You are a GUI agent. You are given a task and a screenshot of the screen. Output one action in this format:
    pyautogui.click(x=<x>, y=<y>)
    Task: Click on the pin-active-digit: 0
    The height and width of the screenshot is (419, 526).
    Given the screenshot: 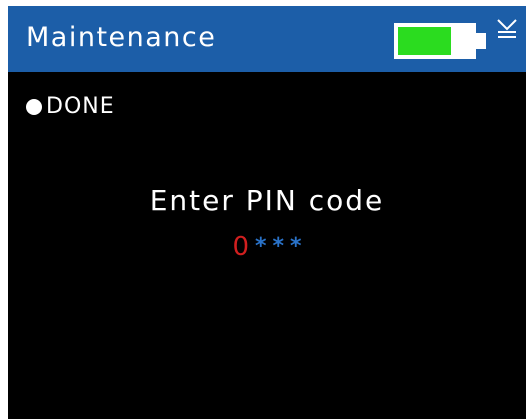 What is the action you would take?
    pyautogui.click(x=240, y=247)
    